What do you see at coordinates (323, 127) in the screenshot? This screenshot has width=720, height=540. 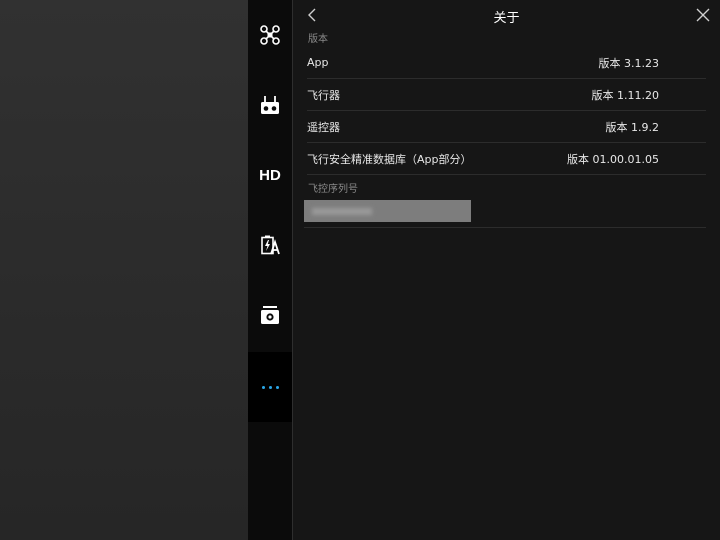 I see `version-row-label: 遥控器` at bounding box center [323, 127].